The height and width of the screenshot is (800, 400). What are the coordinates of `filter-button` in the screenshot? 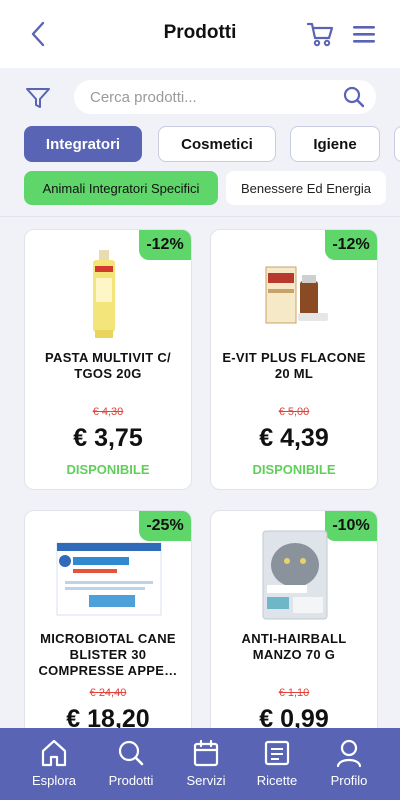 It's located at (38, 98).